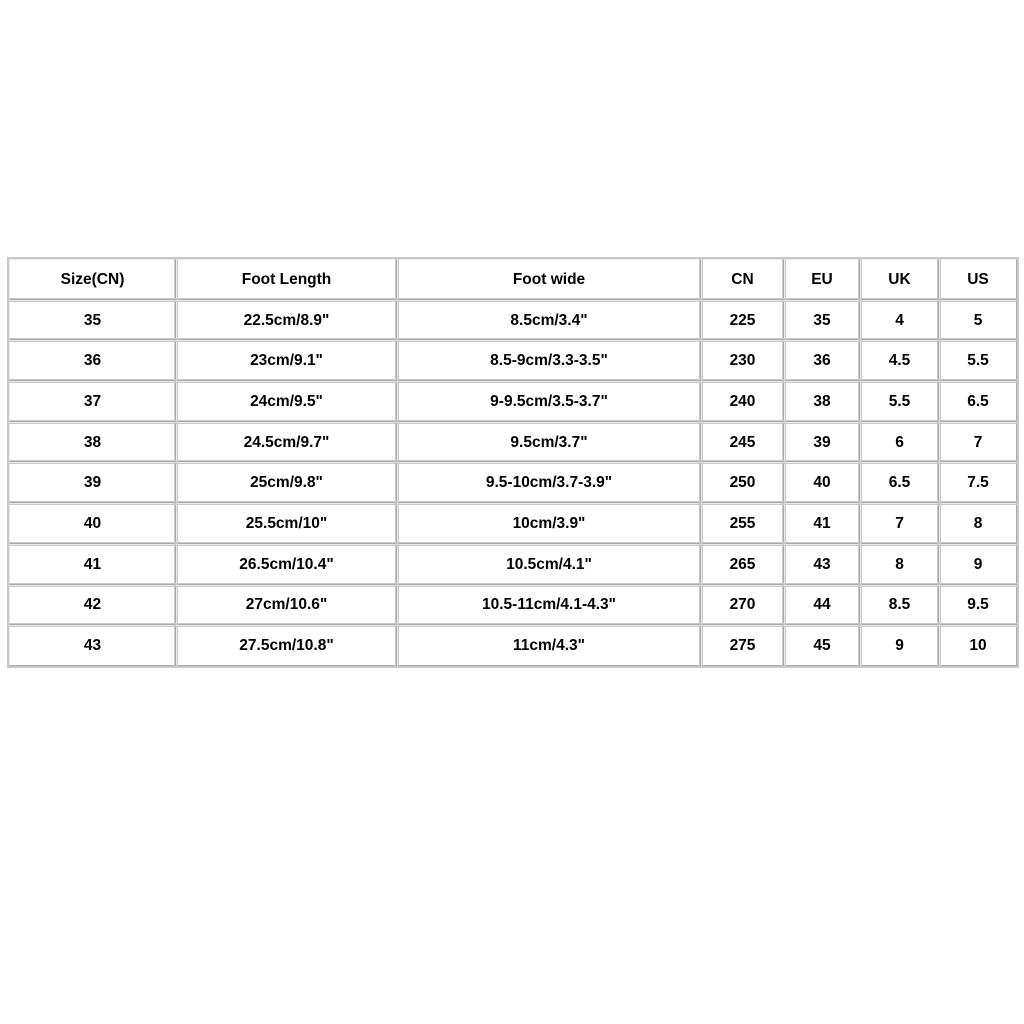 This screenshot has height=1024, width=1024. I want to click on table-row: 39 25cm/9.8" 9.5-10cm/3.7-3.9" 250 40 6.5 7.5, so click(513, 483).